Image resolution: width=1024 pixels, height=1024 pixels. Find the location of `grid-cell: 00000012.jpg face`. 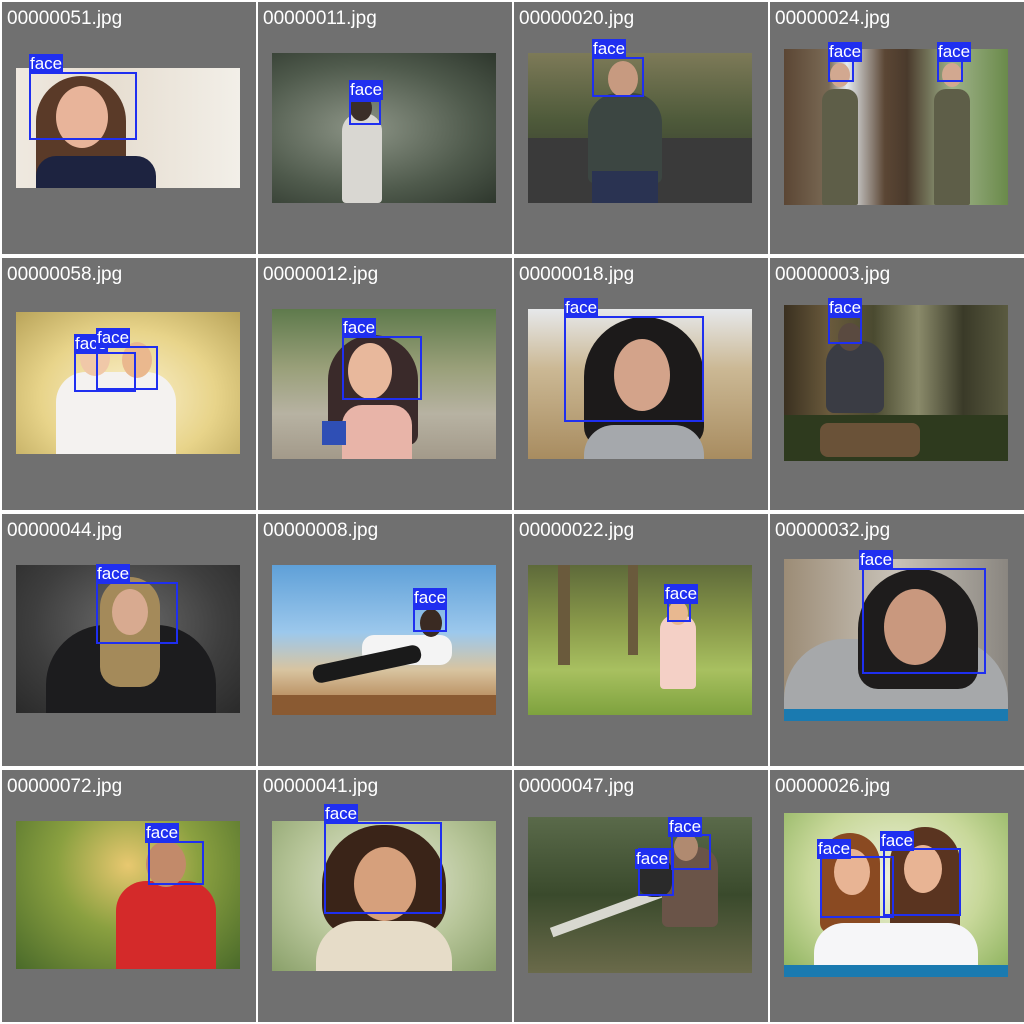

grid-cell: 00000012.jpg face is located at coordinates (385, 384).